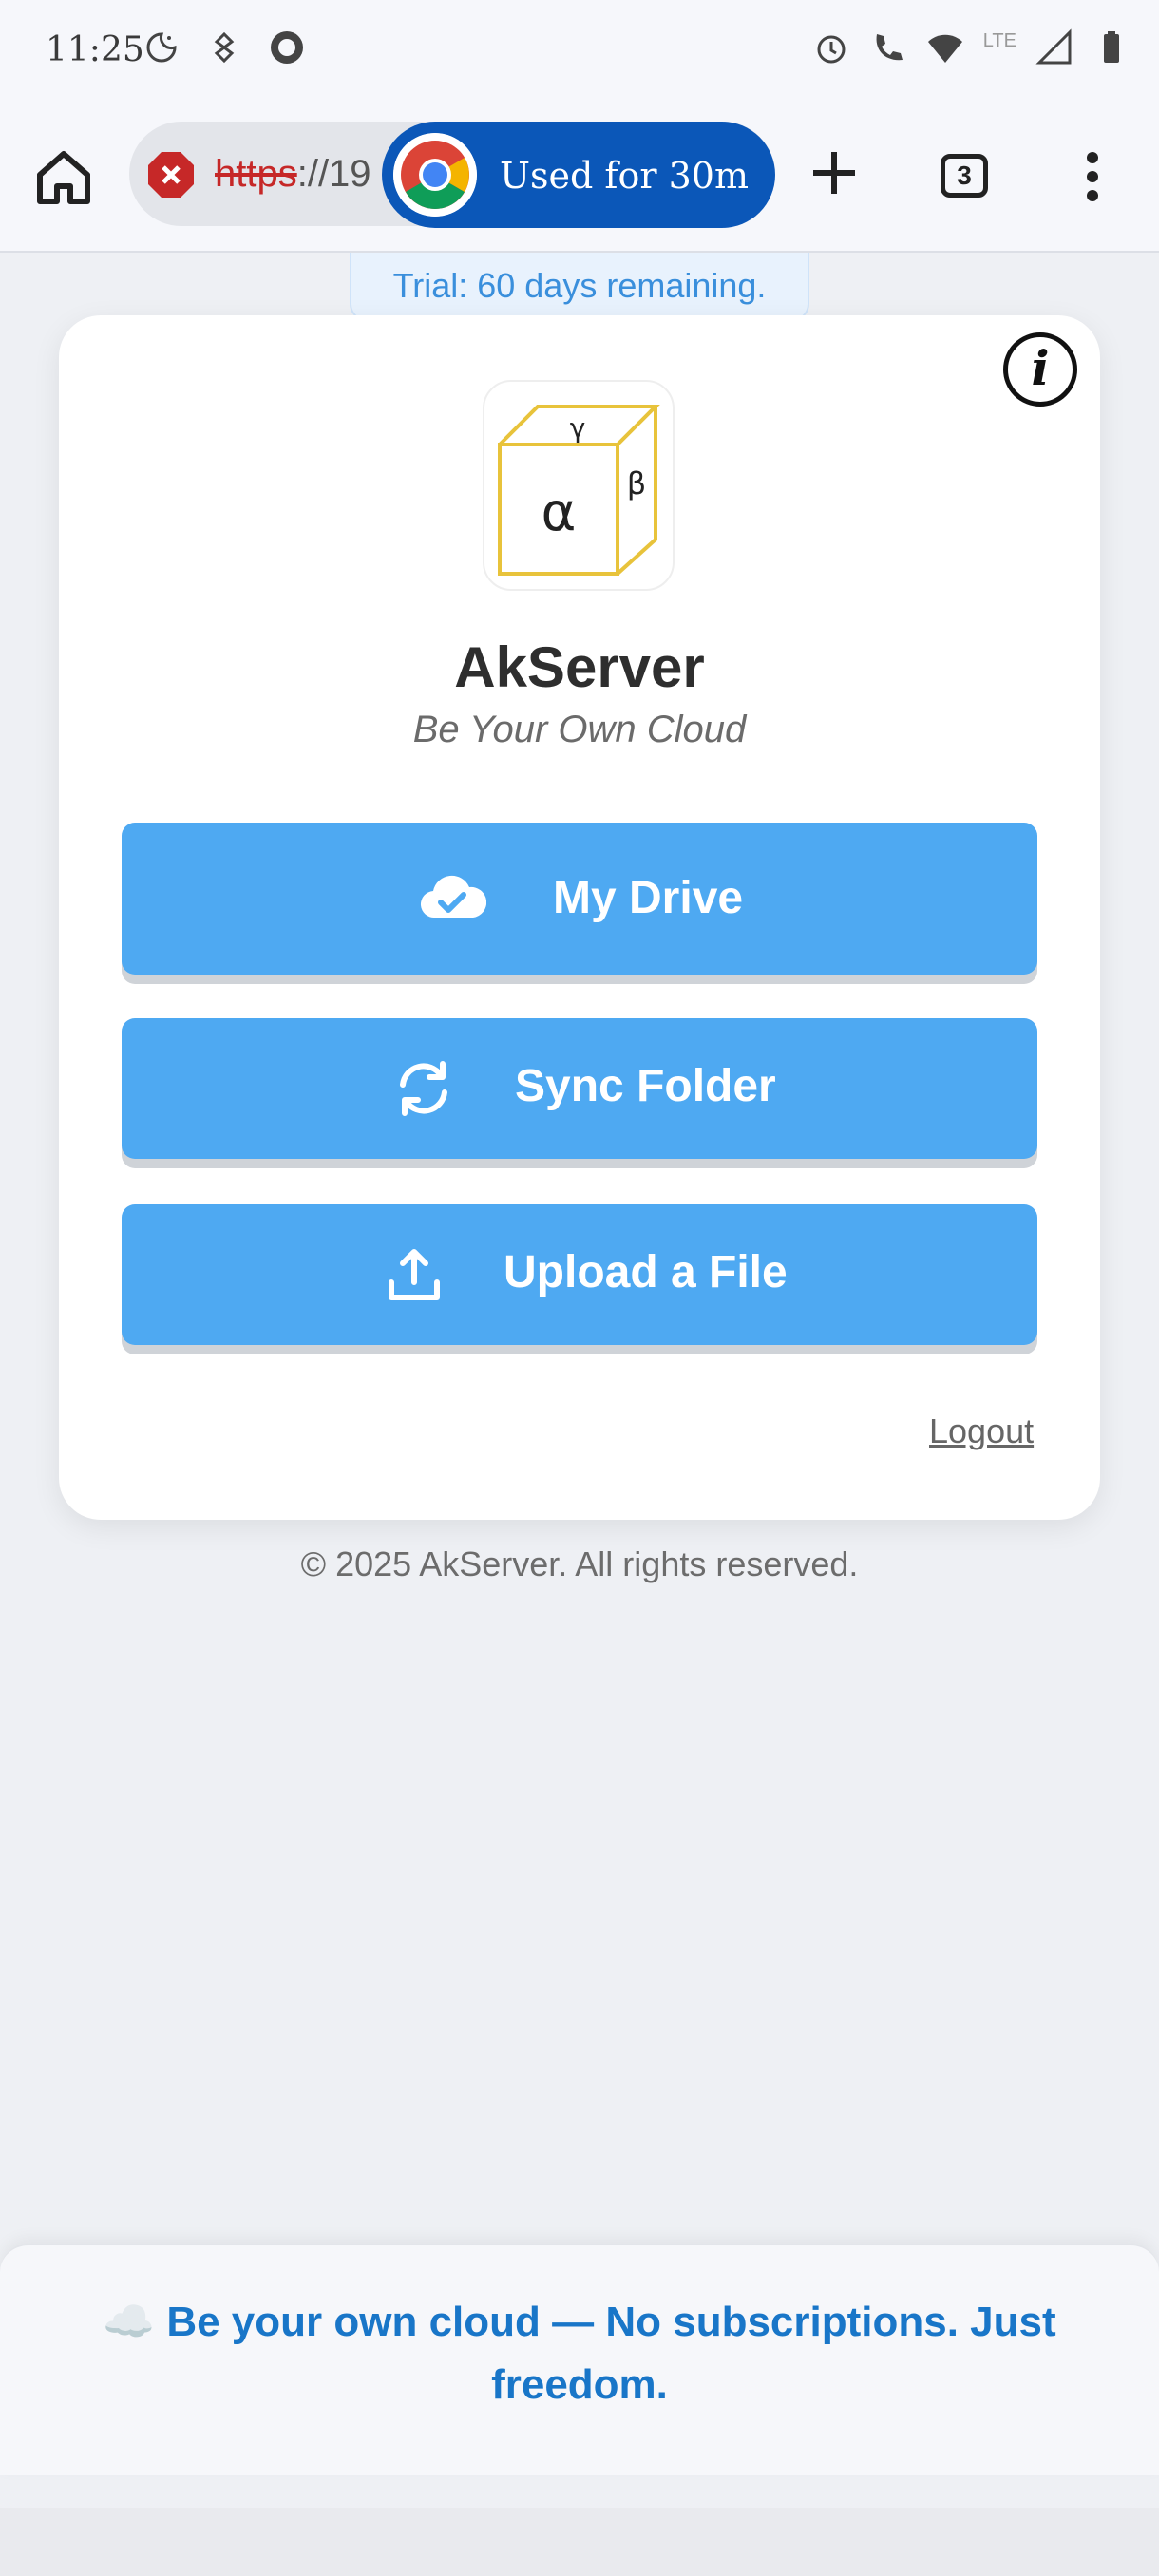  I want to click on cube-logo-icon: α β γ, so click(579, 491).